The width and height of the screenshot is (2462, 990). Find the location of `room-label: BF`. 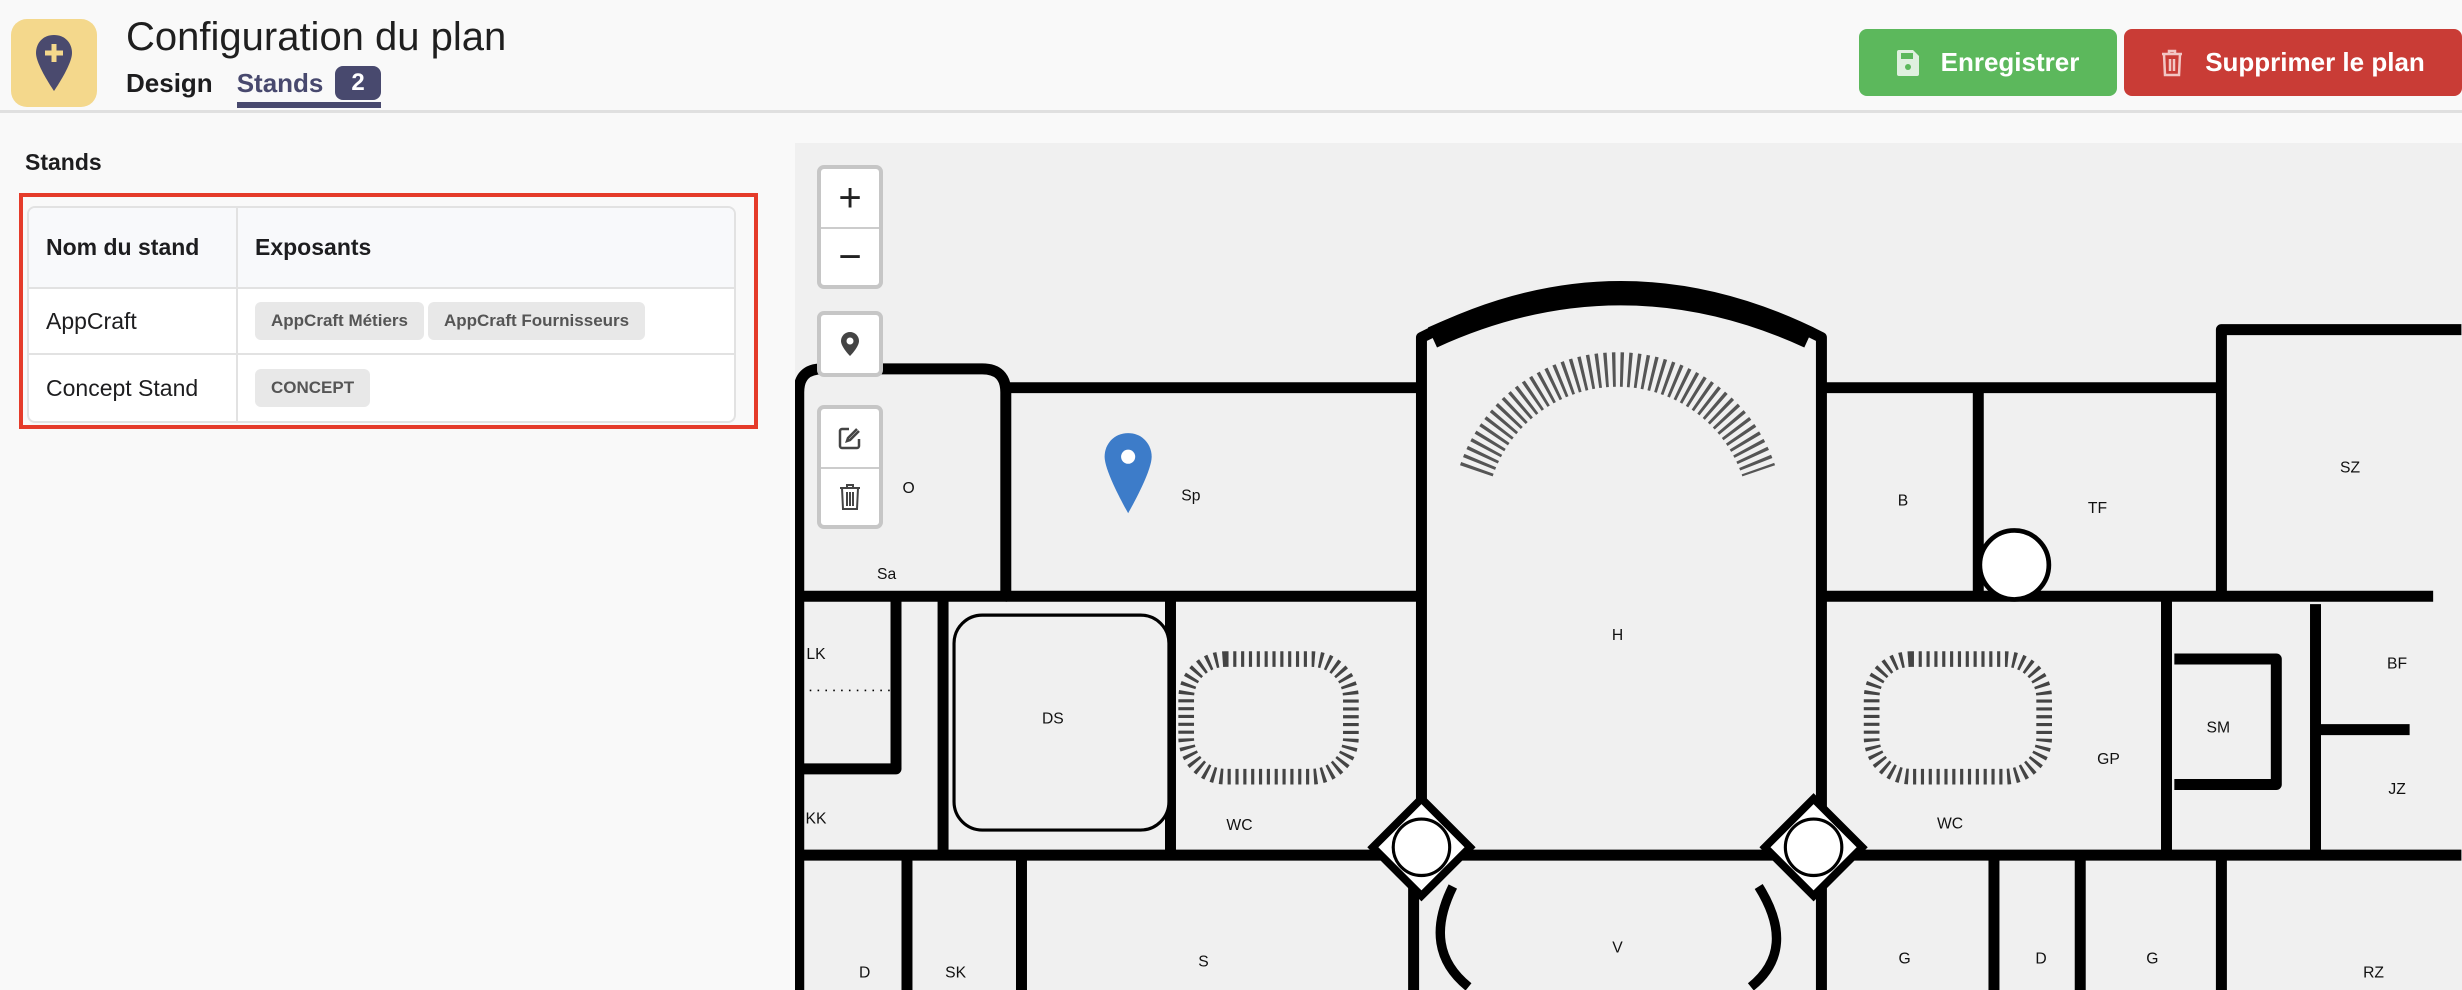

room-label: BF is located at coordinates (2397, 663).